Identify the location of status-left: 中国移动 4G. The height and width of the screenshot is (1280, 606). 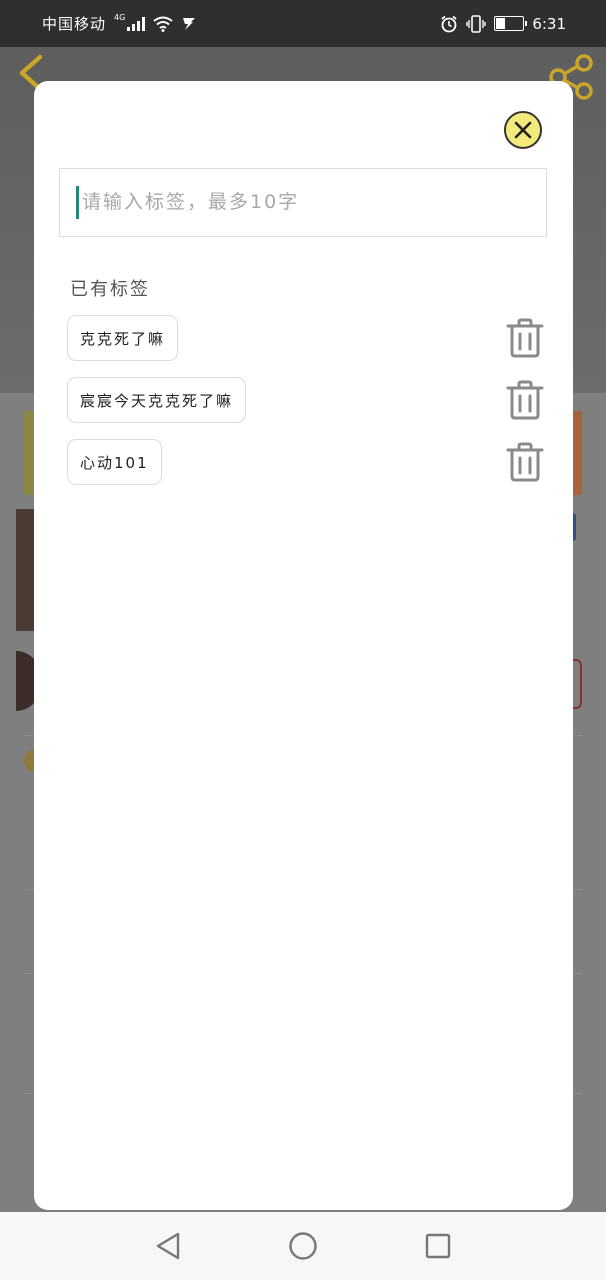
(119, 23).